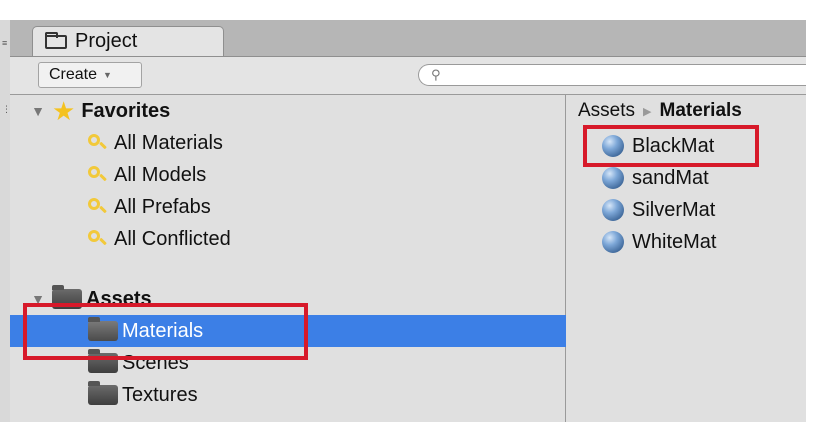  What do you see at coordinates (73, 74) in the screenshot?
I see `create-label: Create` at bounding box center [73, 74].